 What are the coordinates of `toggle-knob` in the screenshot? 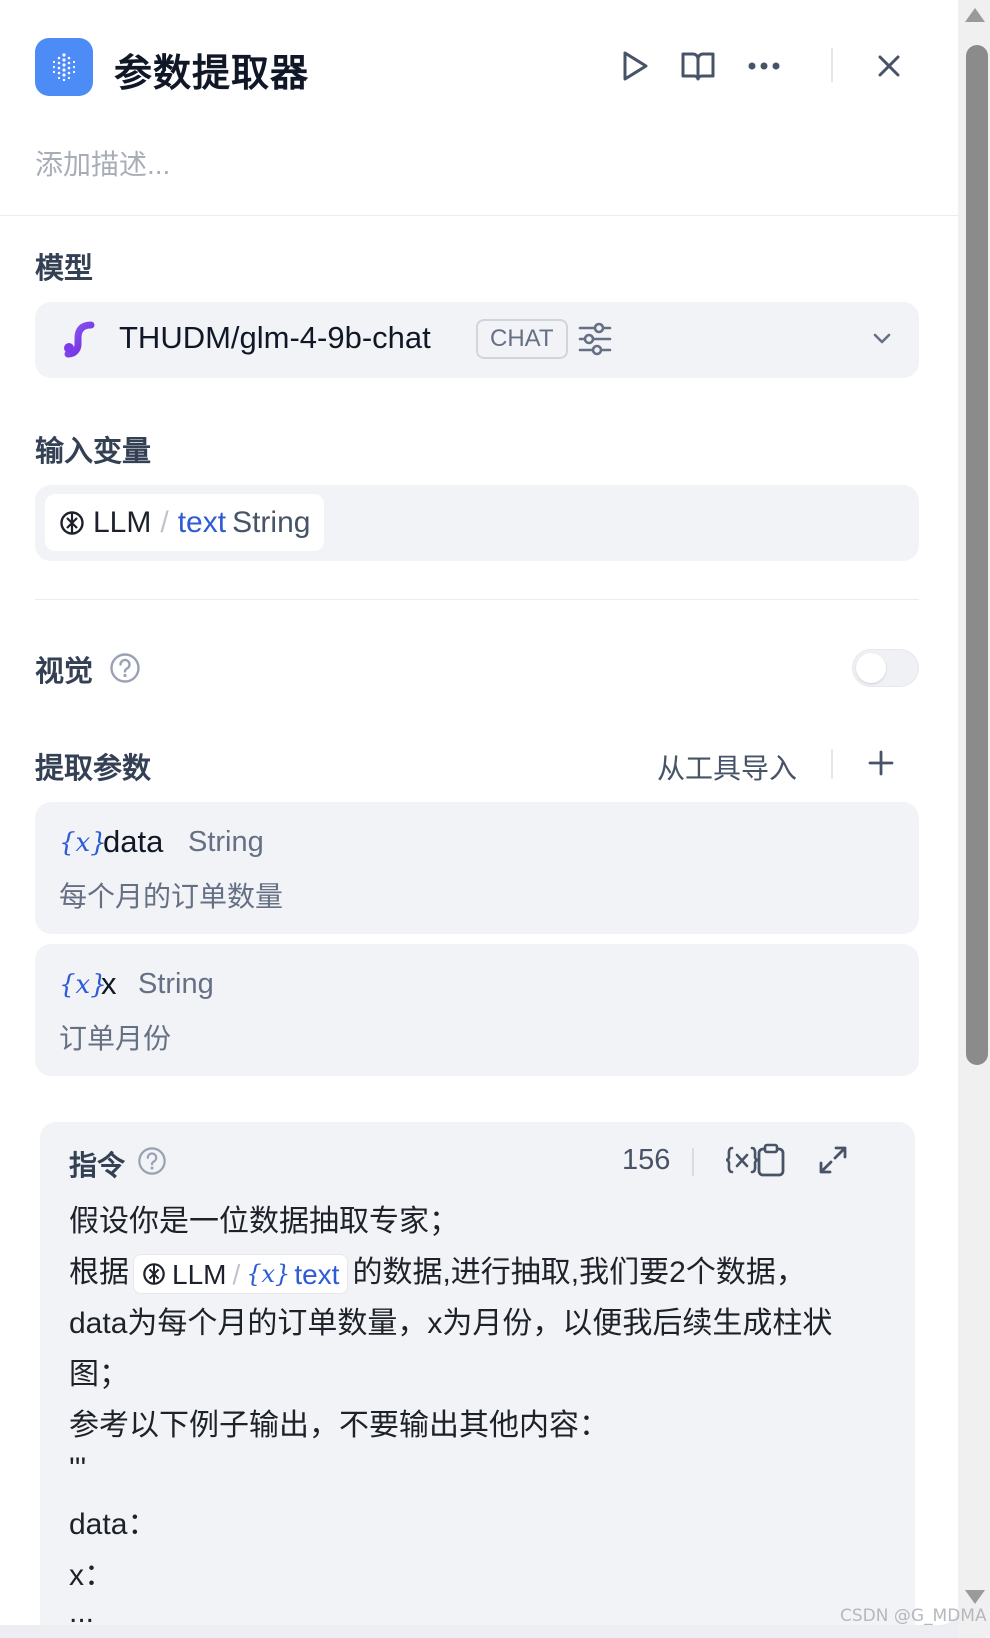 It's located at (871, 668).